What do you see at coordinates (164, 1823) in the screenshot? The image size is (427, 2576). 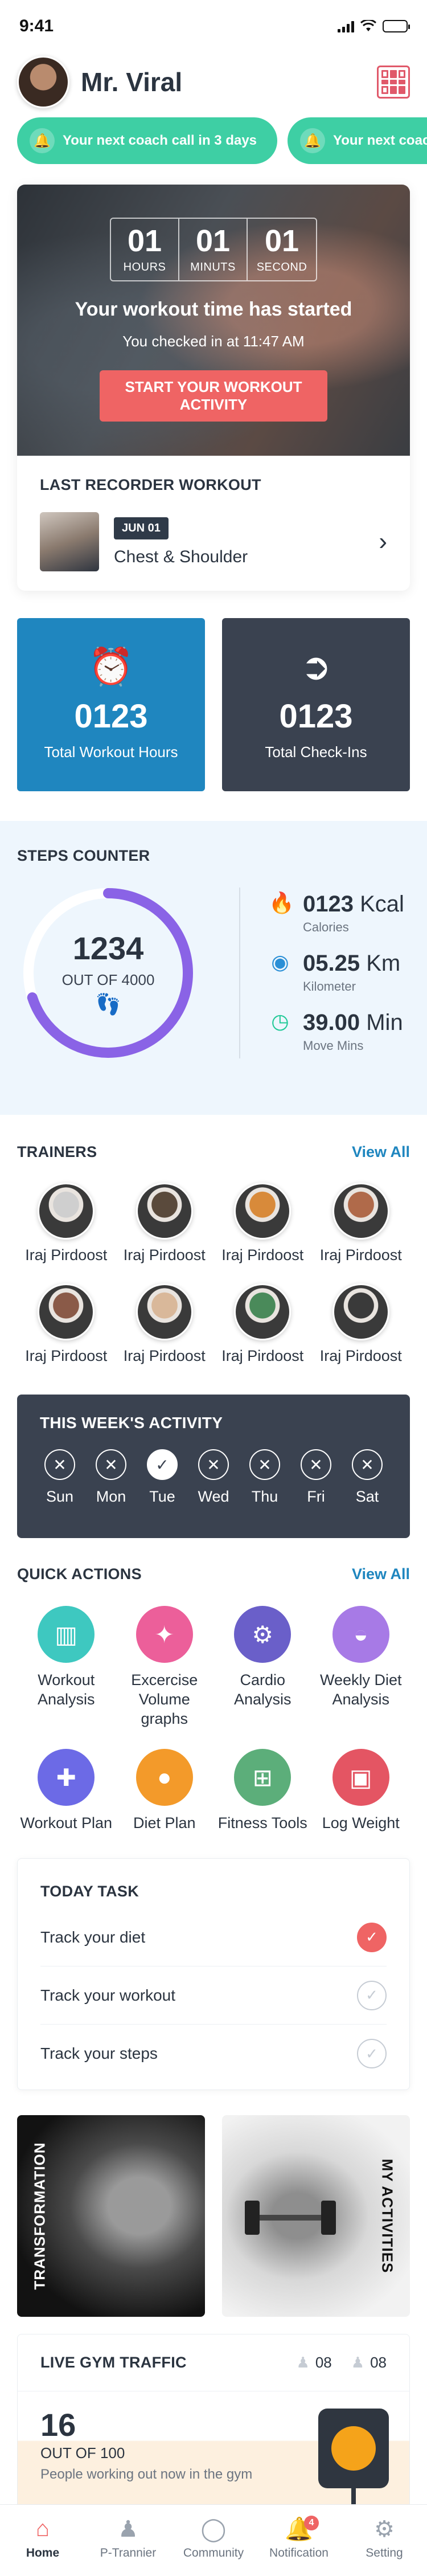 I see `quick-action-label: Diet Plan` at bounding box center [164, 1823].